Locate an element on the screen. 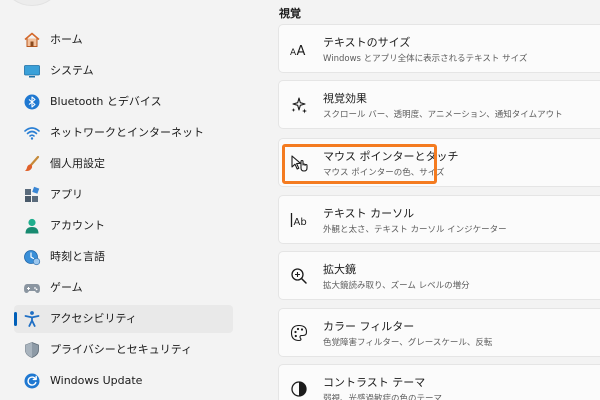 This screenshot has height=400, width=600. sidebar-item-label: プライバシーとセキュリティ is located at coordinates (121, 349).